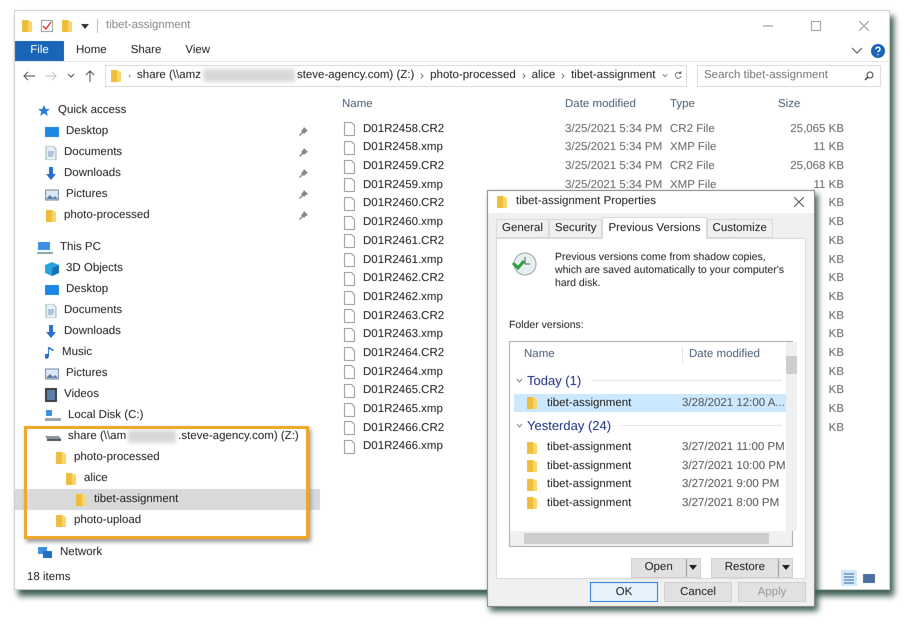 This screenshot has width=910, height=637. I want to click on window-title: tibet-assignment, so click(148, 26).